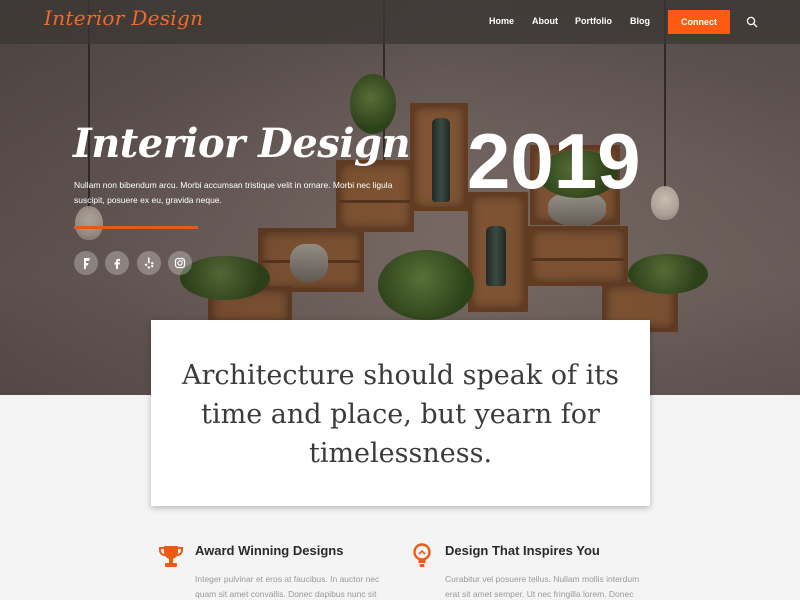 This screenshot has width=800, height=600. Describe the element at coordinates (422, 555) in the screenshot. I see `lightbulb-icon` at that location.